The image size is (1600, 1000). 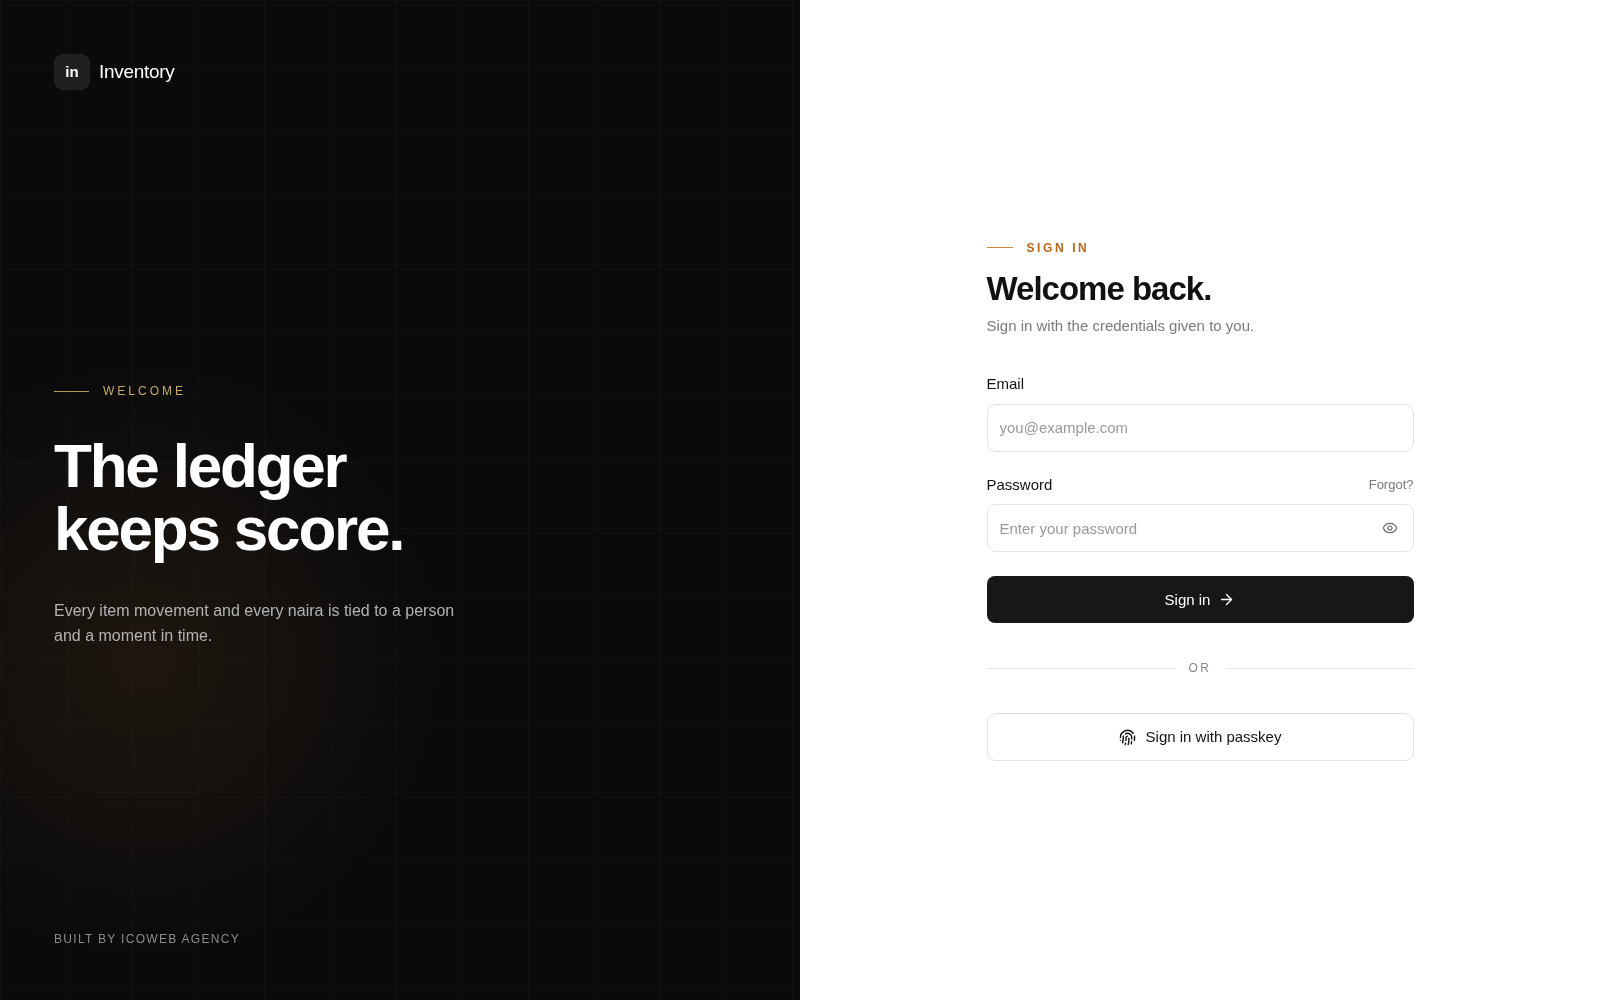 I want to click on field-label: Email, so click(x=1005, y=384).